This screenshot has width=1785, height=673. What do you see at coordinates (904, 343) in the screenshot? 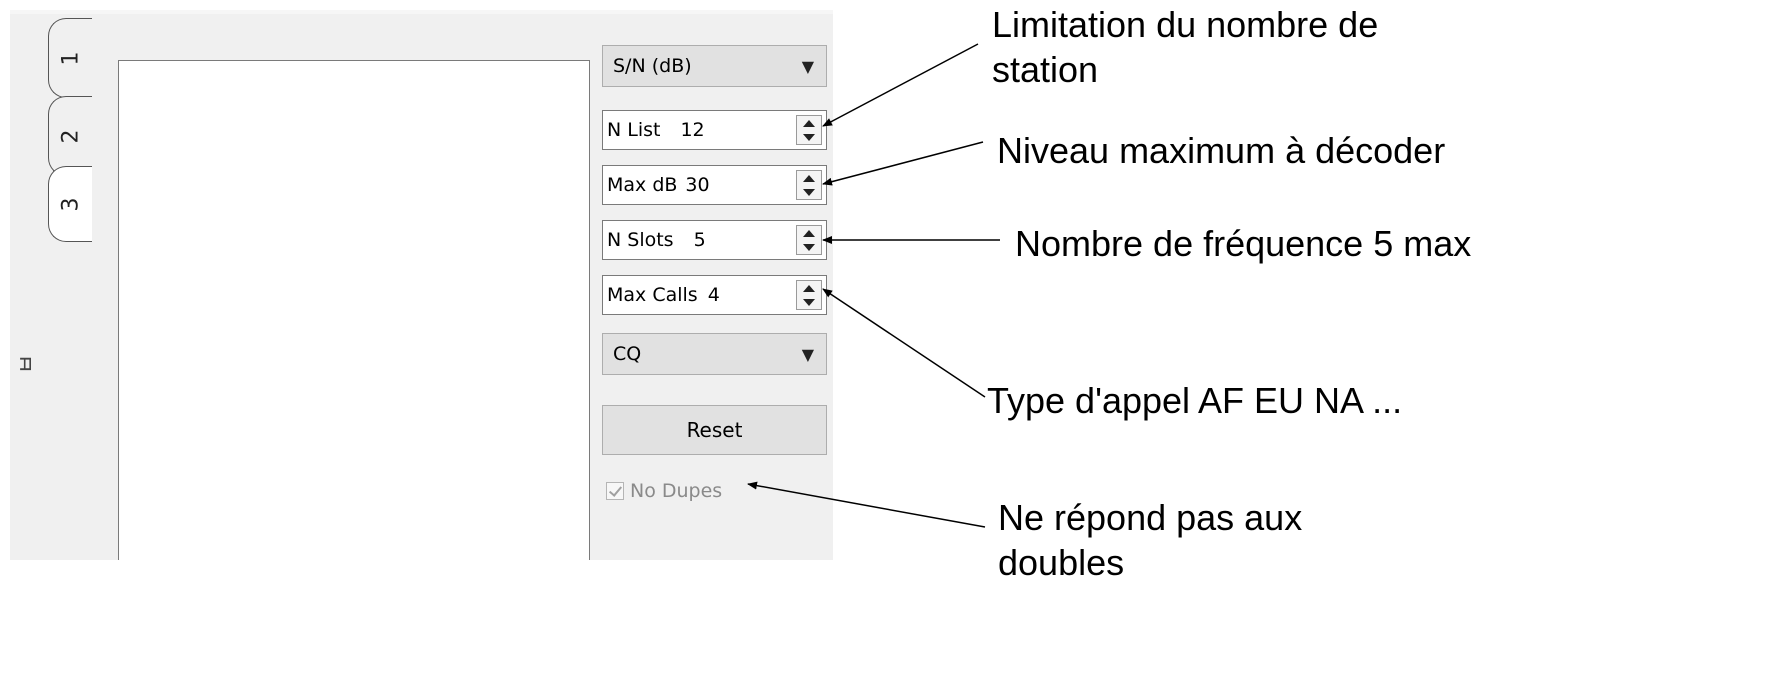
I see `arrow-type` at bounding box center [904, 343].